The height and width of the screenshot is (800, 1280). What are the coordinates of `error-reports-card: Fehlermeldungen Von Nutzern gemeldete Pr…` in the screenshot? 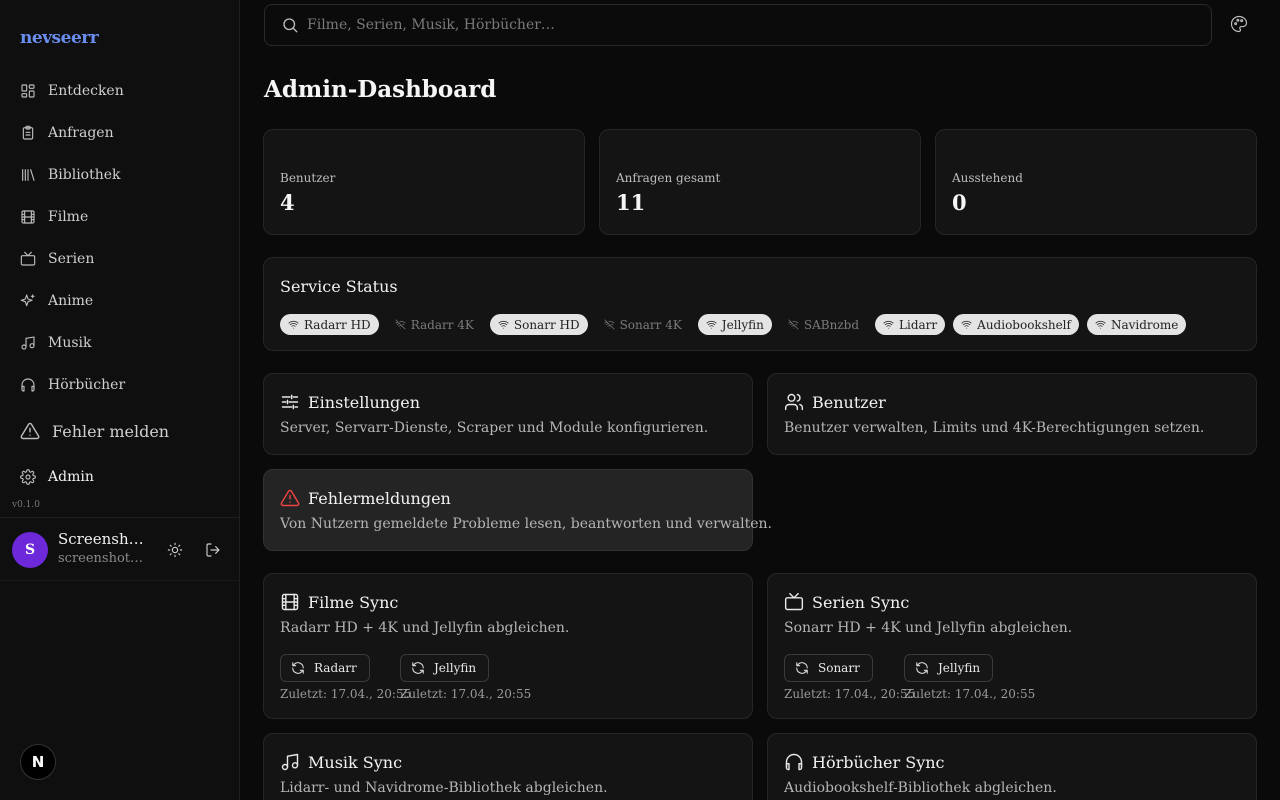 It's located at (517, 510).